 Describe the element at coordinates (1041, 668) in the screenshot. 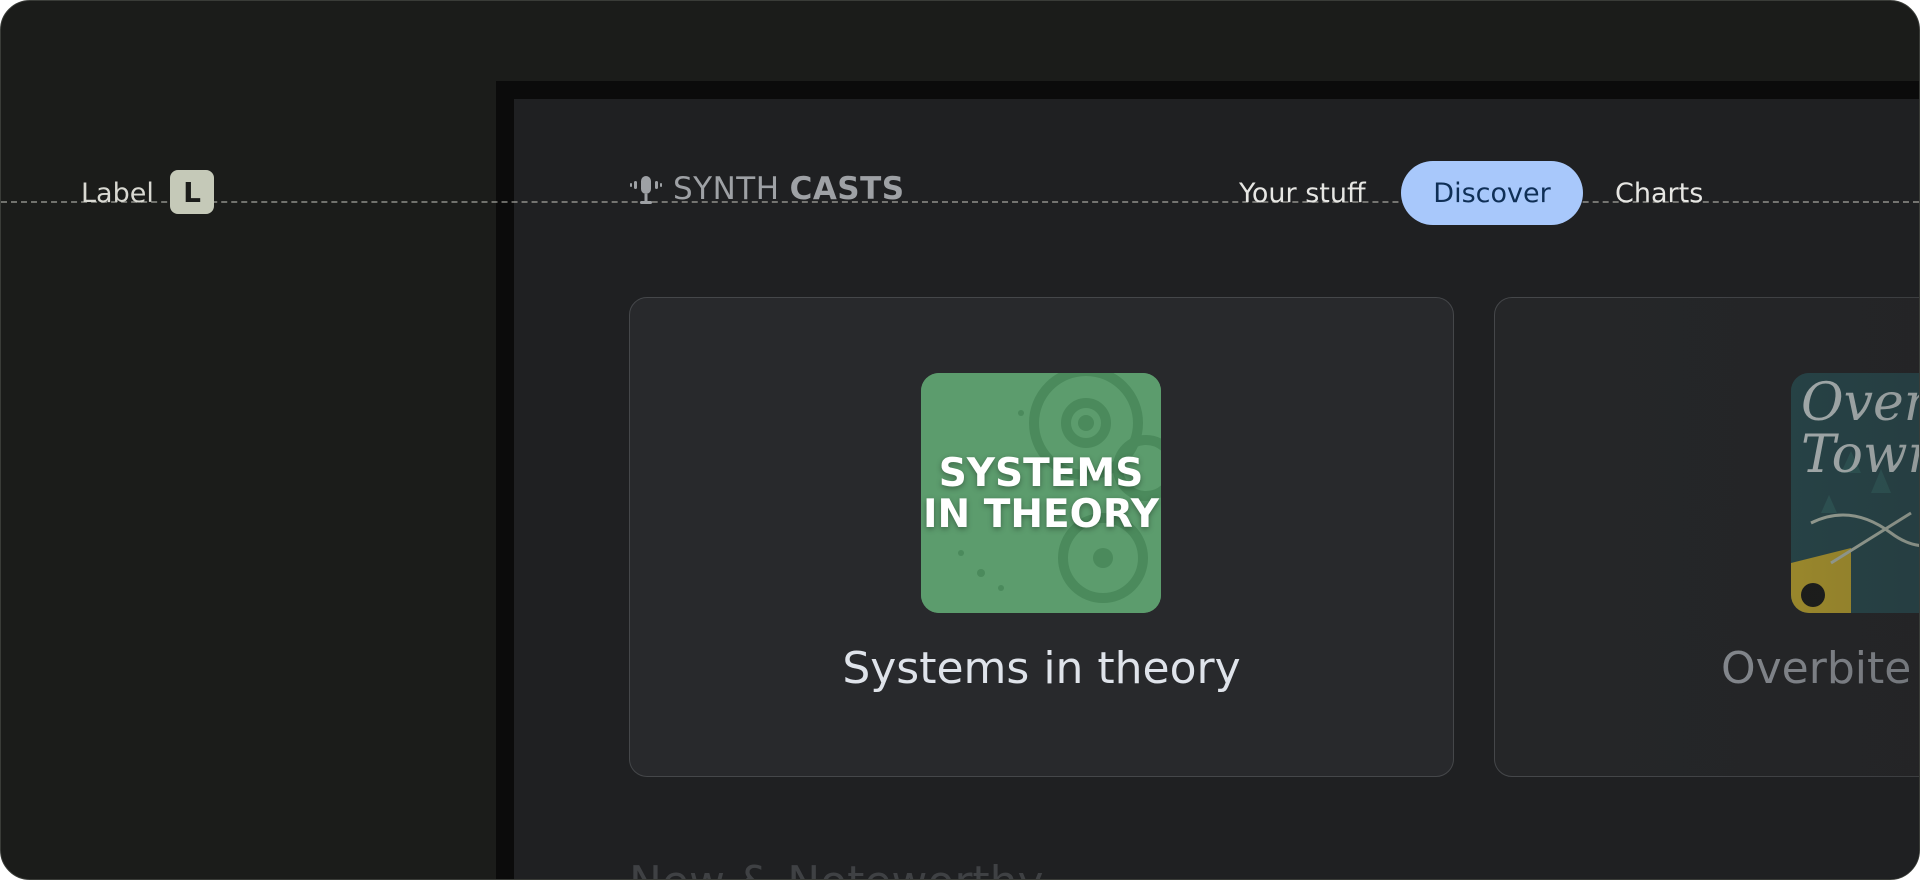

I see `podcast-title: Systems in theory` at that location.